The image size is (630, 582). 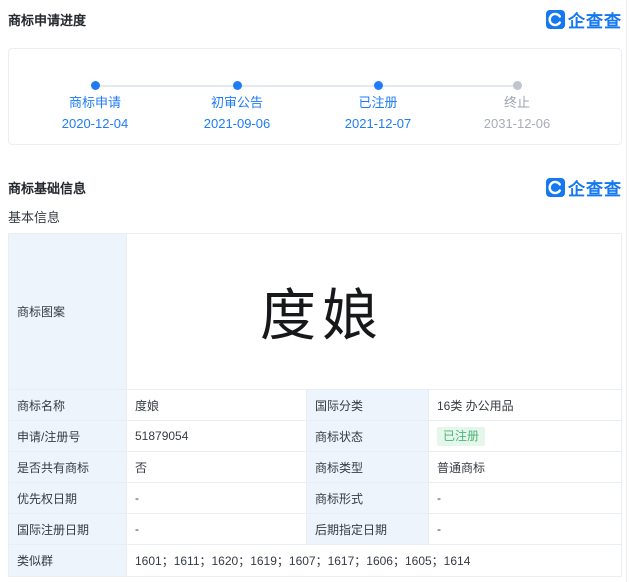 I want to click on row-label-similar-group: 类似群, so click(x=68, y=560).